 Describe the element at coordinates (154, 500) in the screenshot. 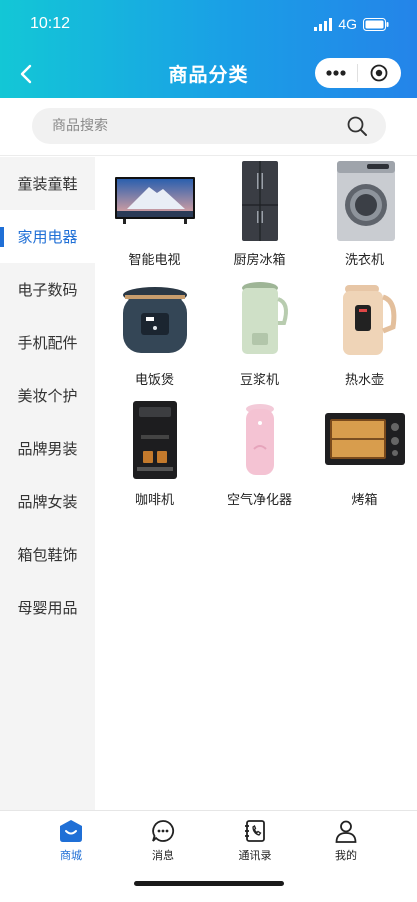

I see `product-label: 咖啡机` at that location.